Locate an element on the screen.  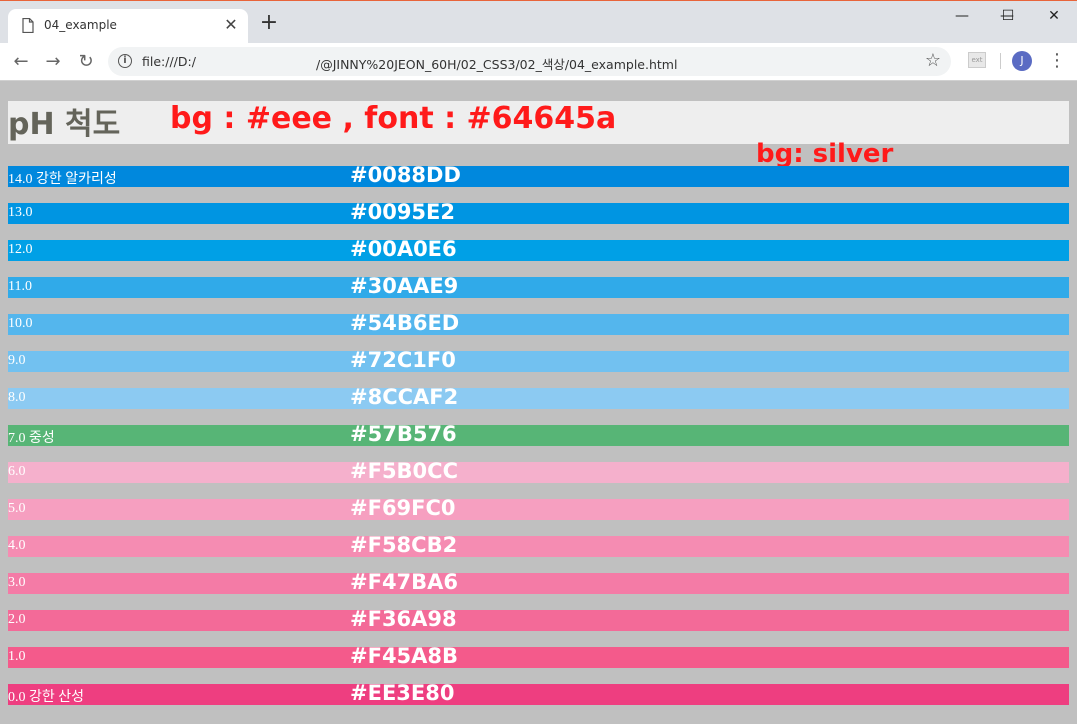
ph-row: 8.0 #8CCAF2 is located at coordinates (538, 397).